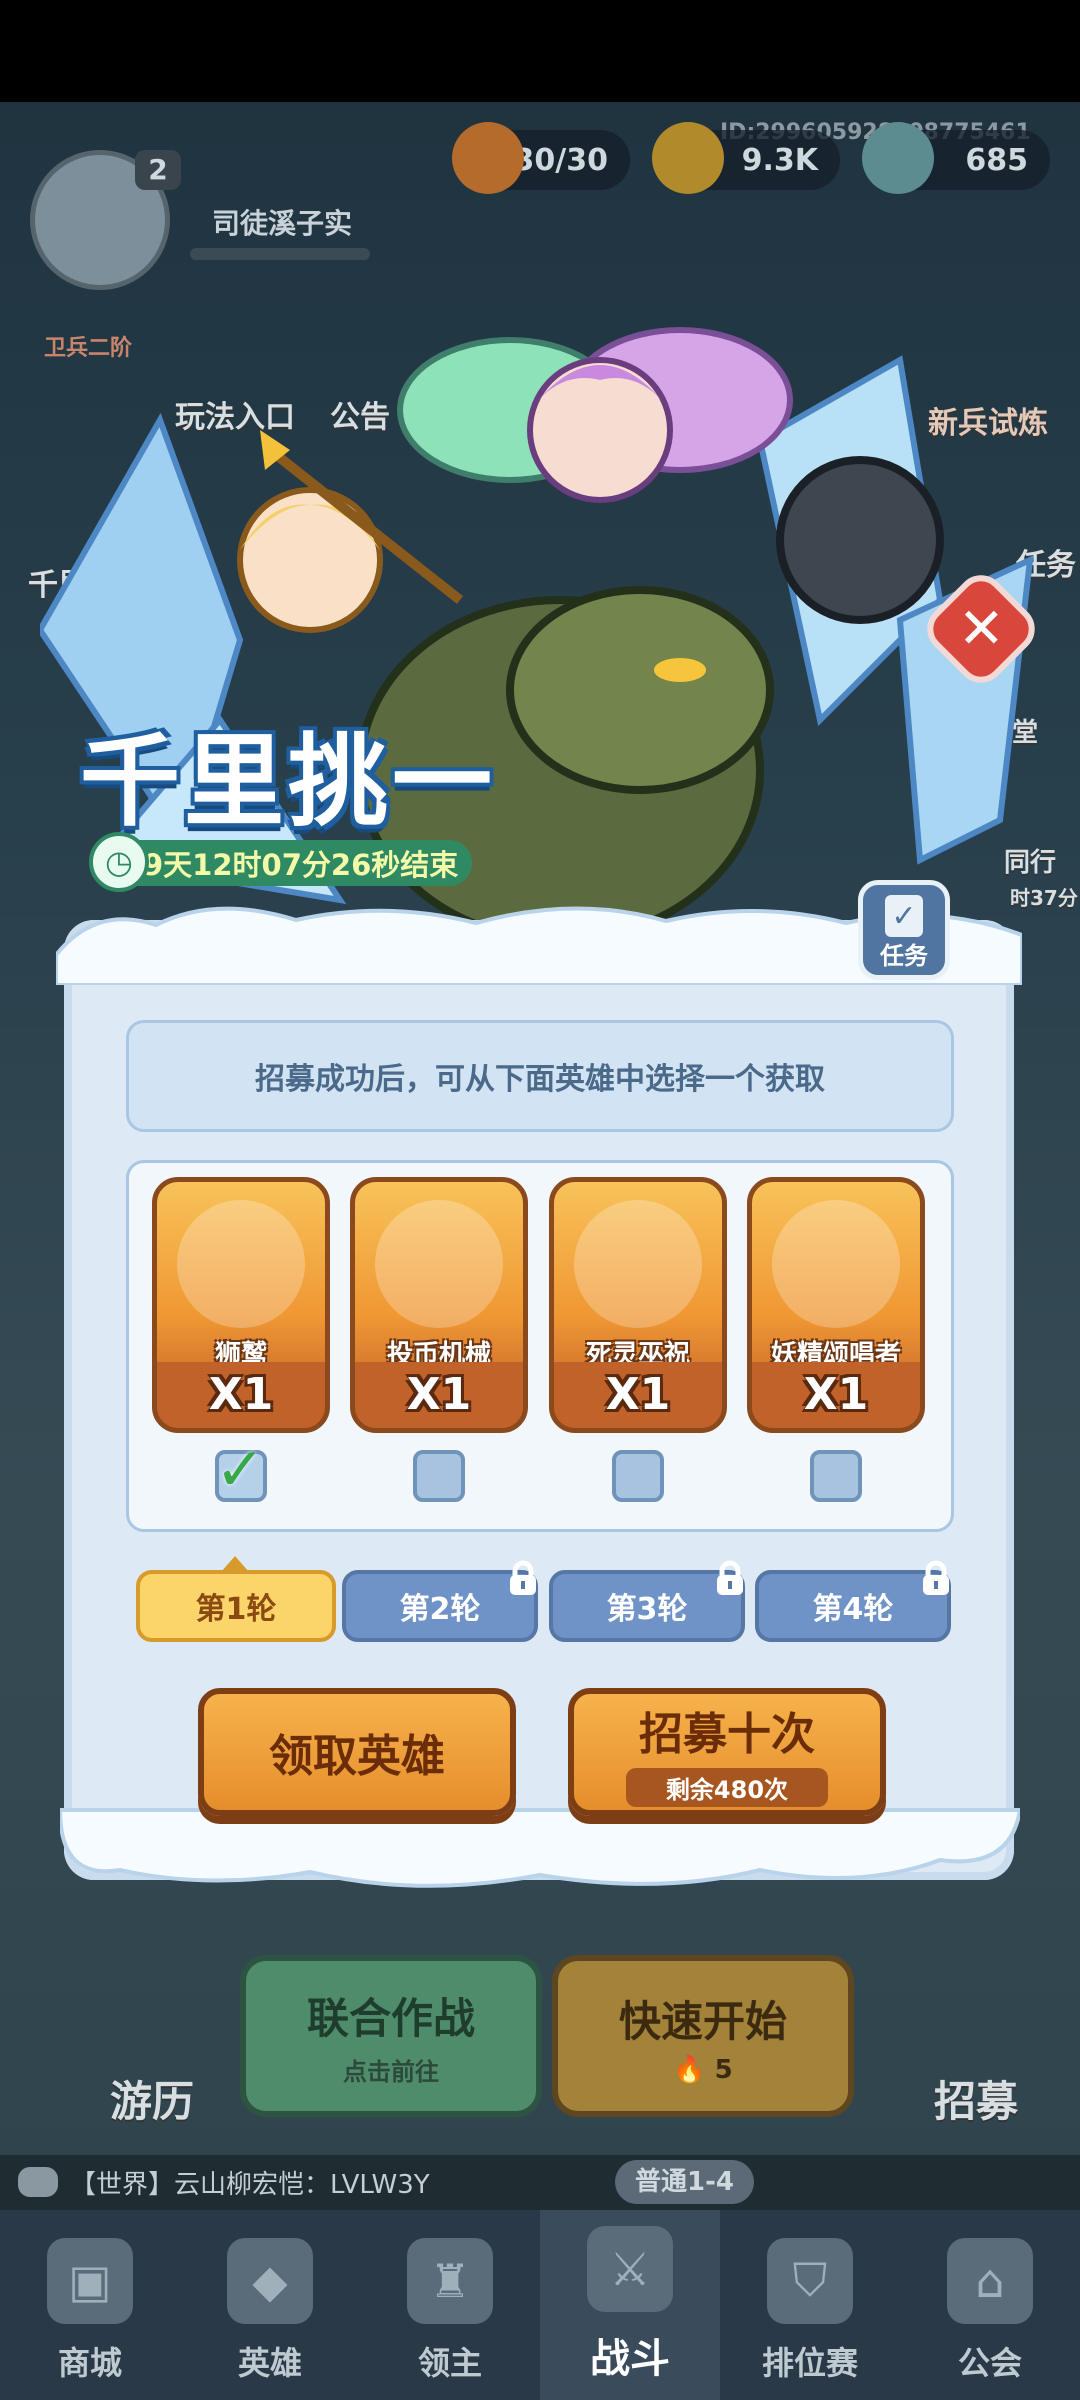 Image resolution: width=1080 pixels, height=2400 pixels. I want to click on alliance-battle-button: 联合作战 点击前往, so click(391, 2036).